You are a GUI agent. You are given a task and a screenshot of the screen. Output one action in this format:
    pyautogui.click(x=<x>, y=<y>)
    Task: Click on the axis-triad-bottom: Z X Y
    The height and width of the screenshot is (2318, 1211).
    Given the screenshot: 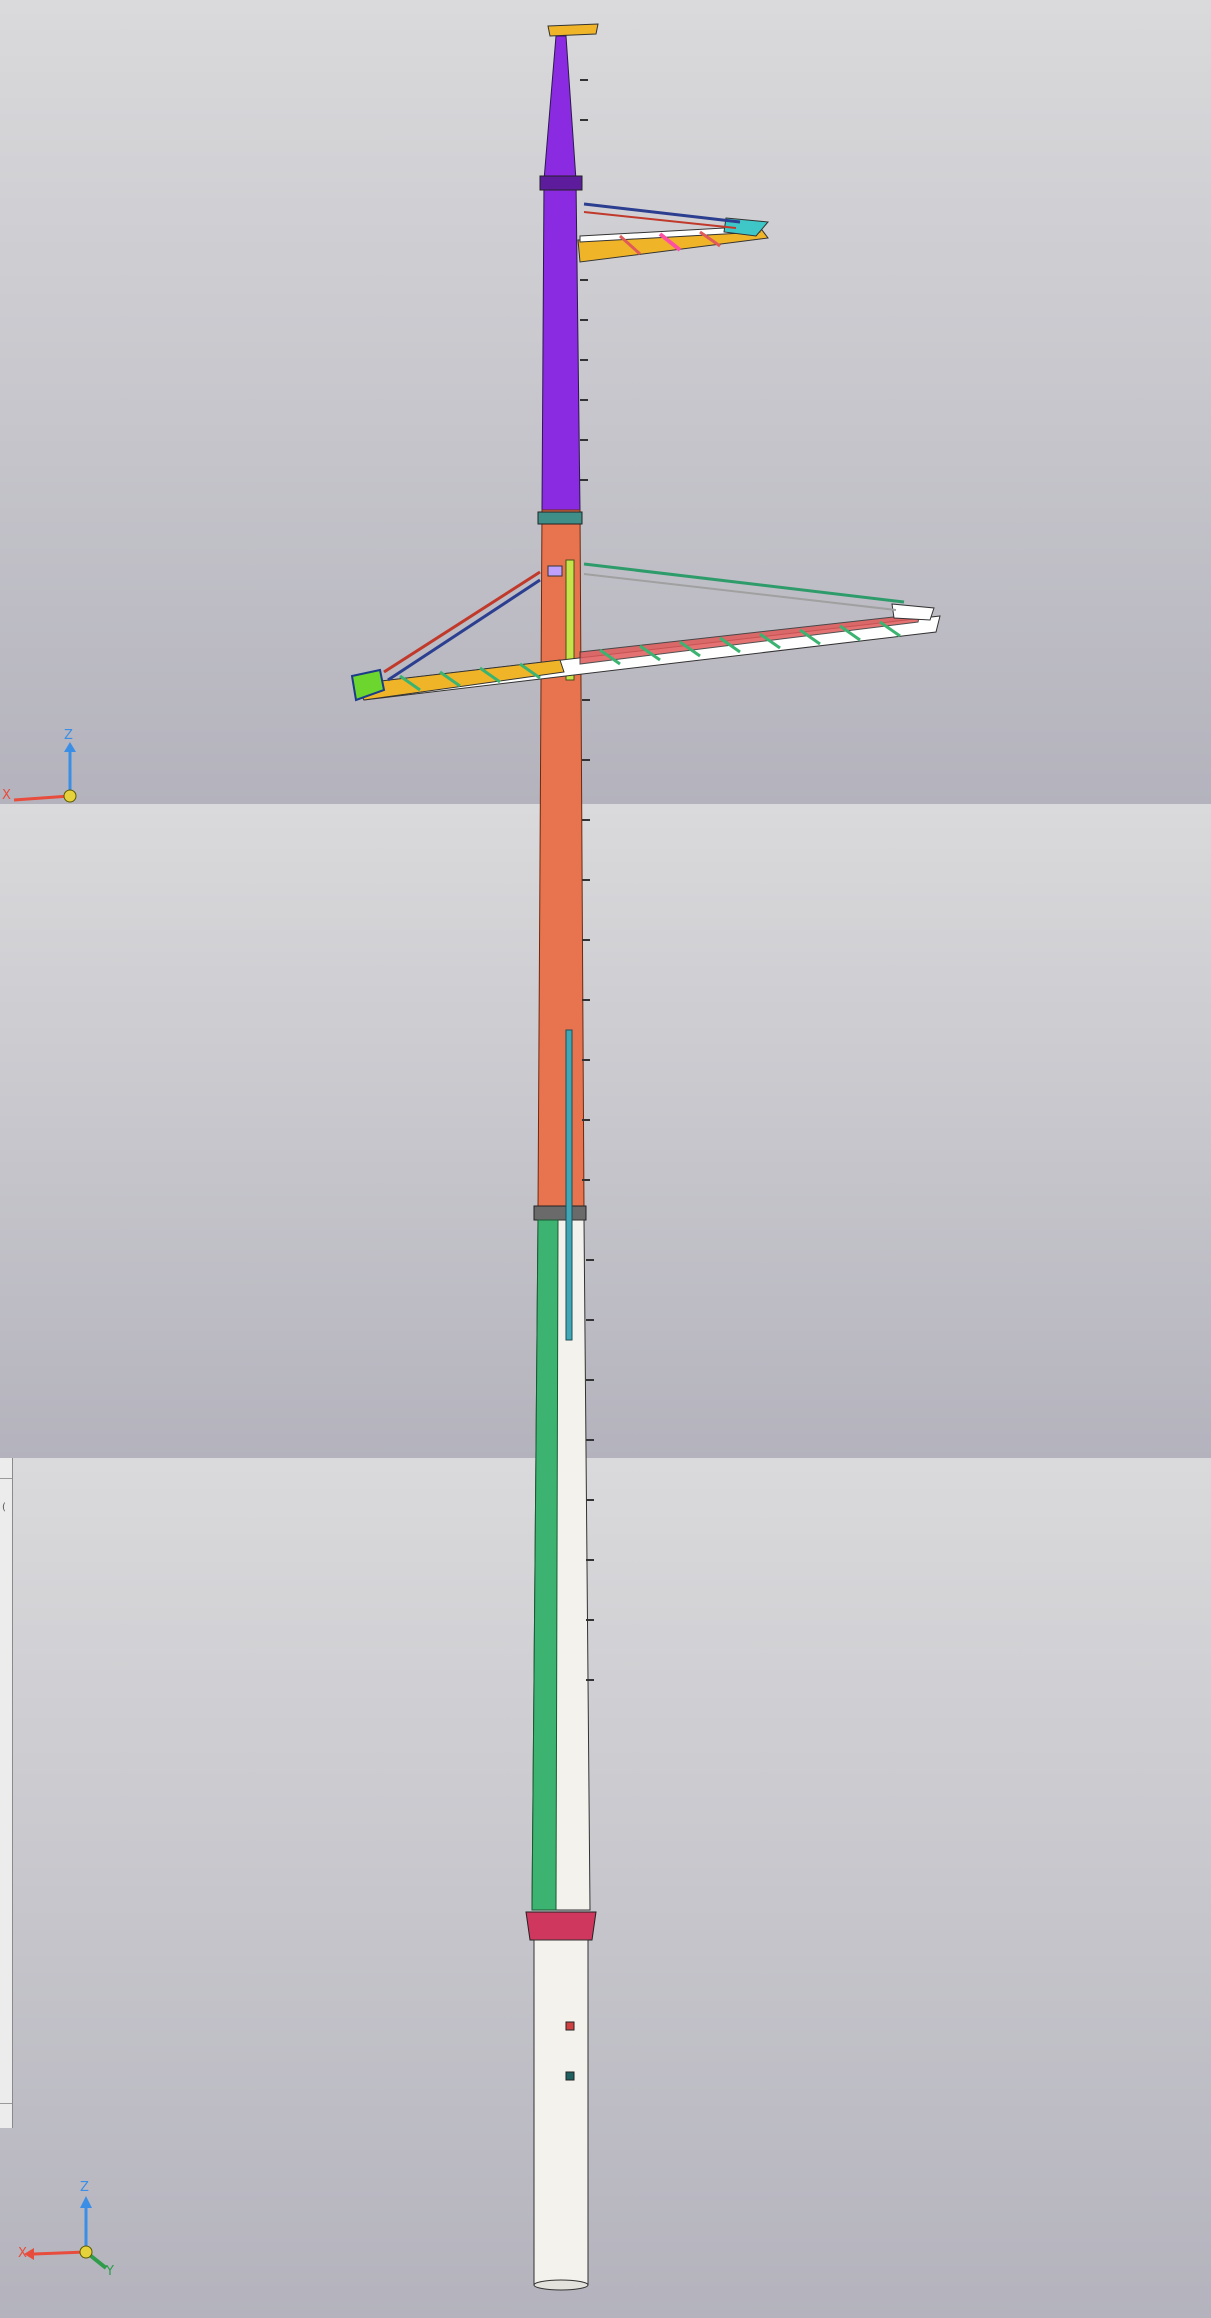 What is the action you would take?
    pyautogui.click(x=69, y=2230)
    